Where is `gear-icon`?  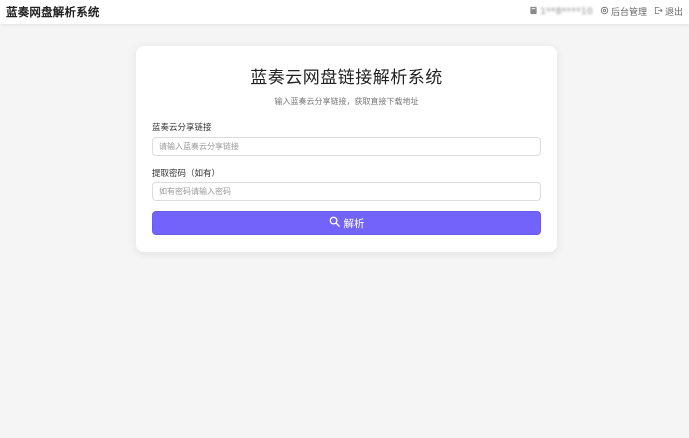 gear-icon is located at coordinates (604, 12).